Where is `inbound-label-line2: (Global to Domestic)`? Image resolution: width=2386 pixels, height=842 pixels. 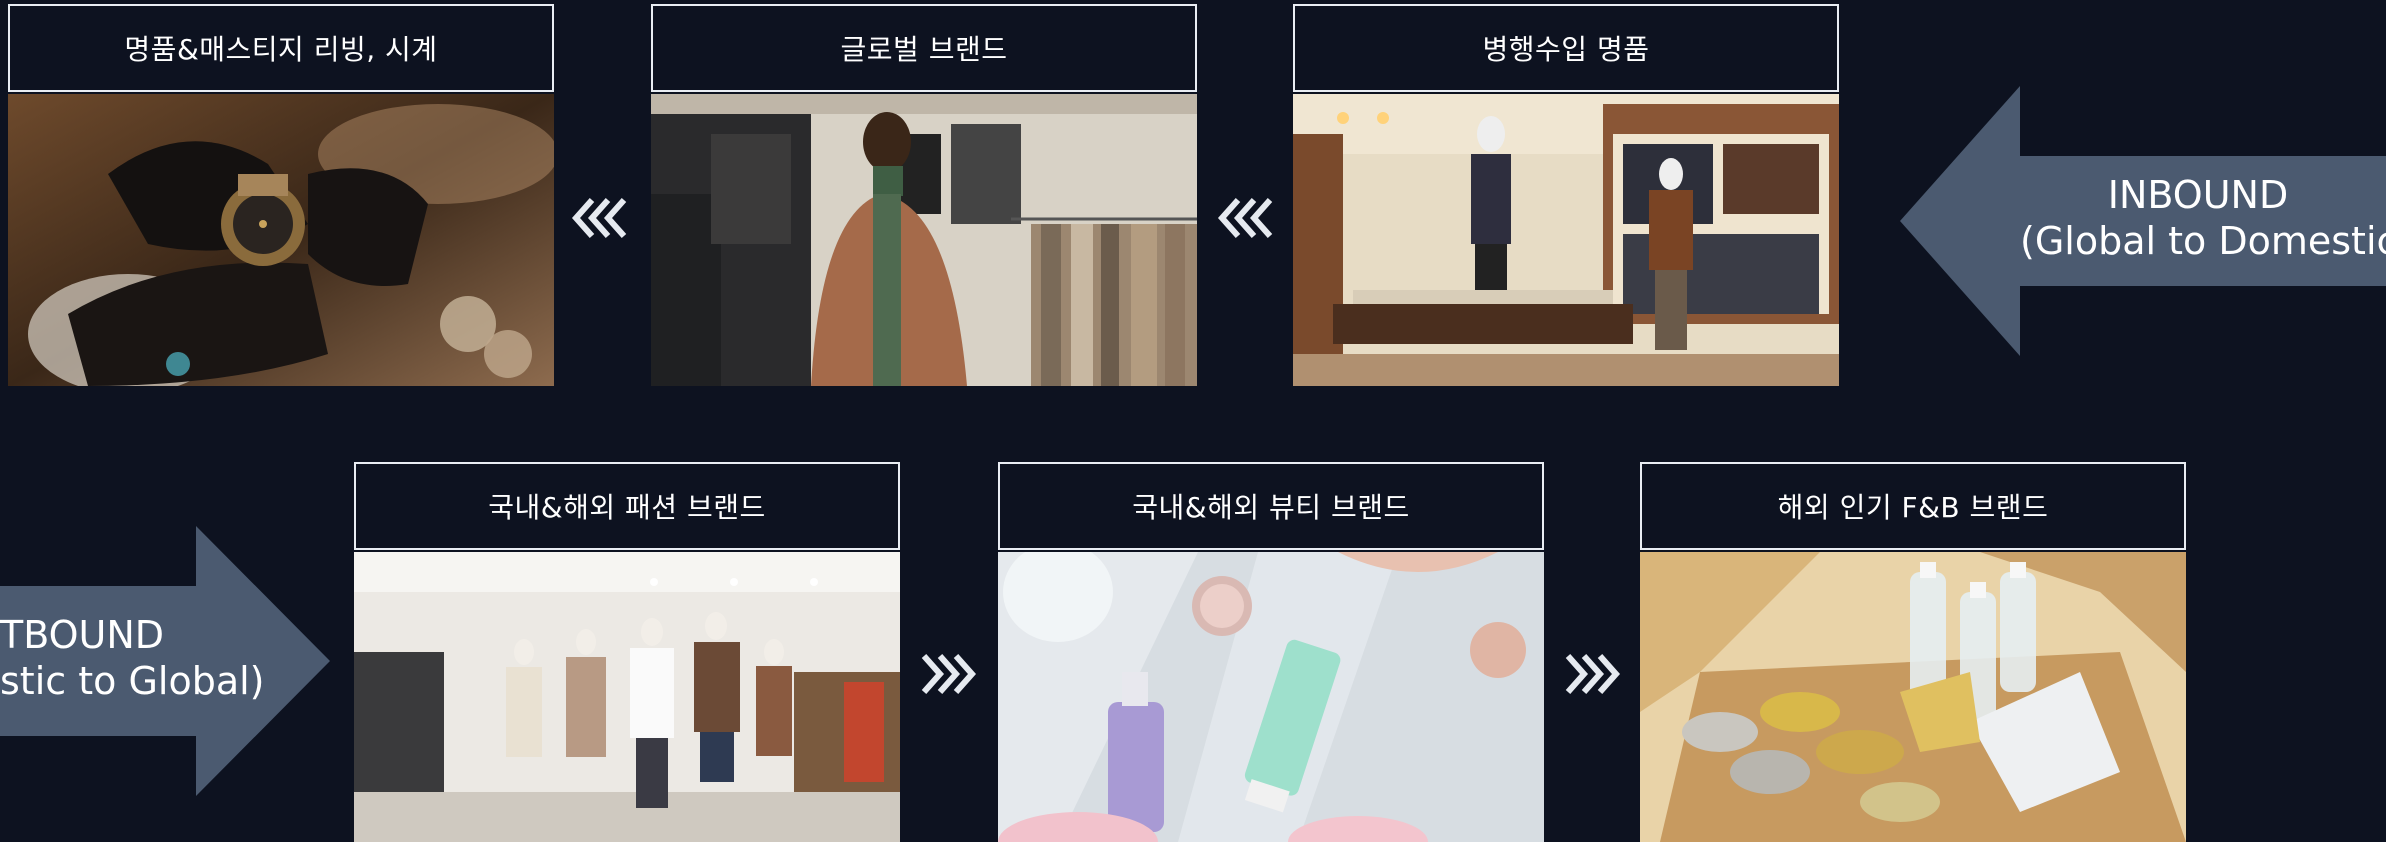 inbound-label-line2: (Global to Domestic) is located at coordinates (2203, 241).